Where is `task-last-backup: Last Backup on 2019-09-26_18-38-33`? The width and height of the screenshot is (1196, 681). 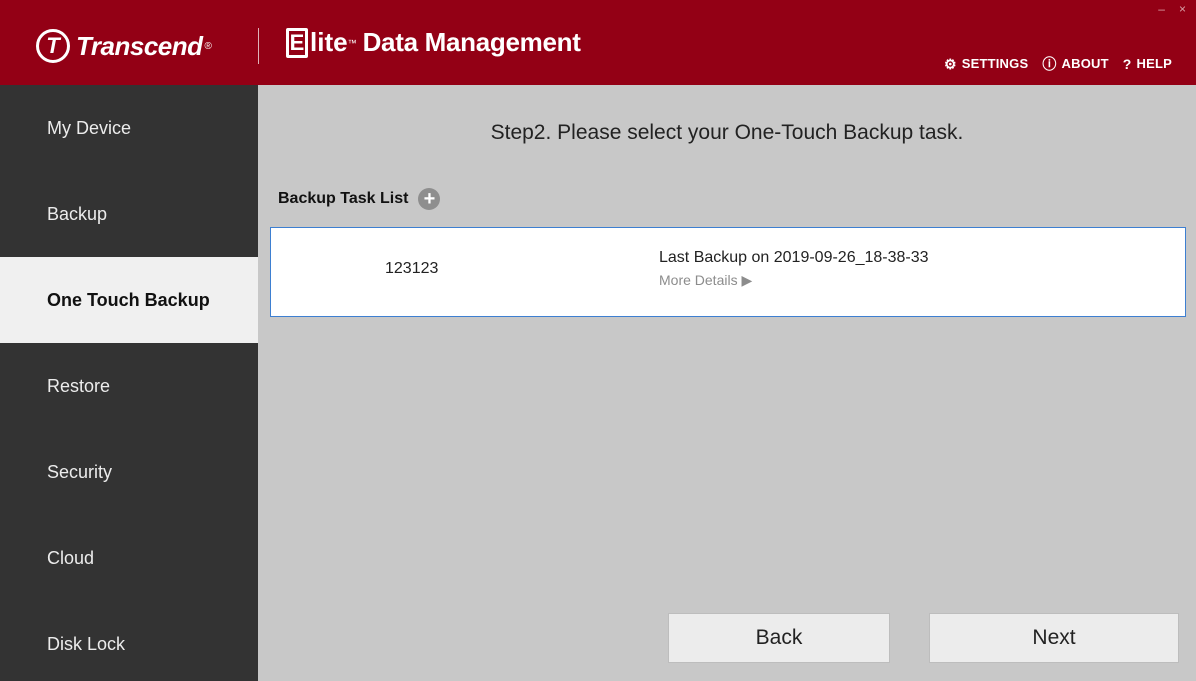 task-last-backup: Last Backup on 2019-09-26_18-38-33 is located at coordinates (794, 257).